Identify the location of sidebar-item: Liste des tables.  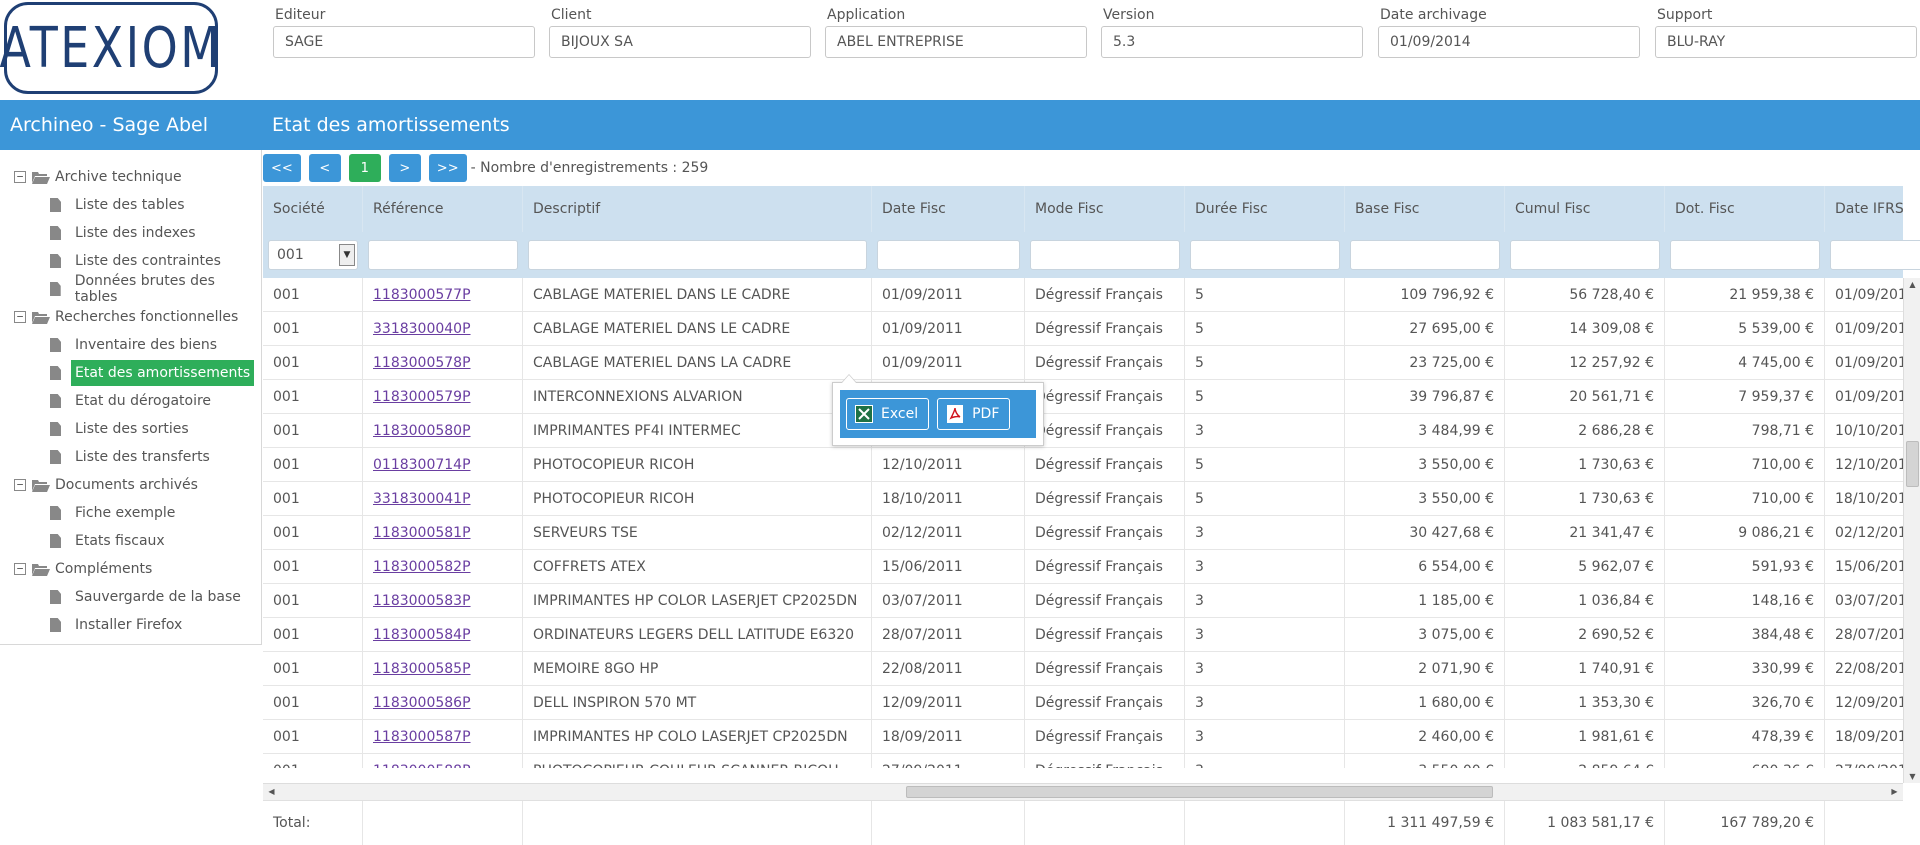
(130, 205).